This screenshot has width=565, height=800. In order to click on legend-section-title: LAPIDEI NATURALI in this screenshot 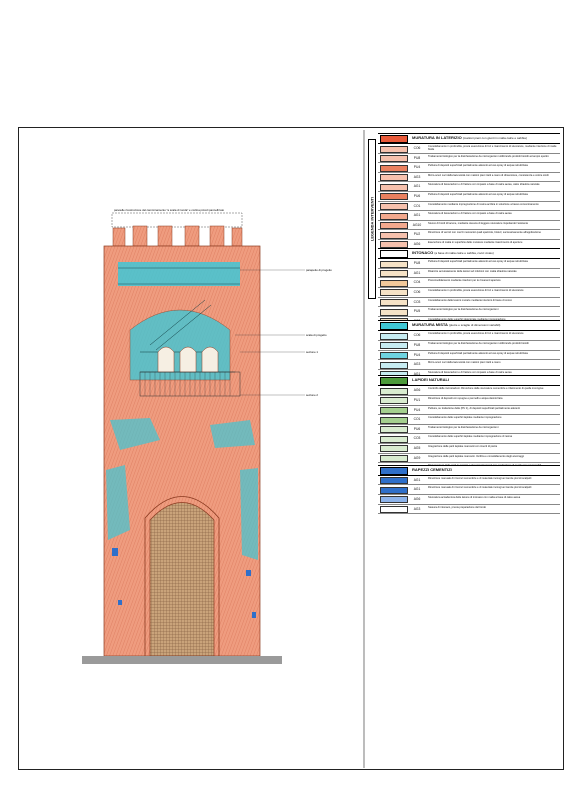, I will do `click(430, 379)`.